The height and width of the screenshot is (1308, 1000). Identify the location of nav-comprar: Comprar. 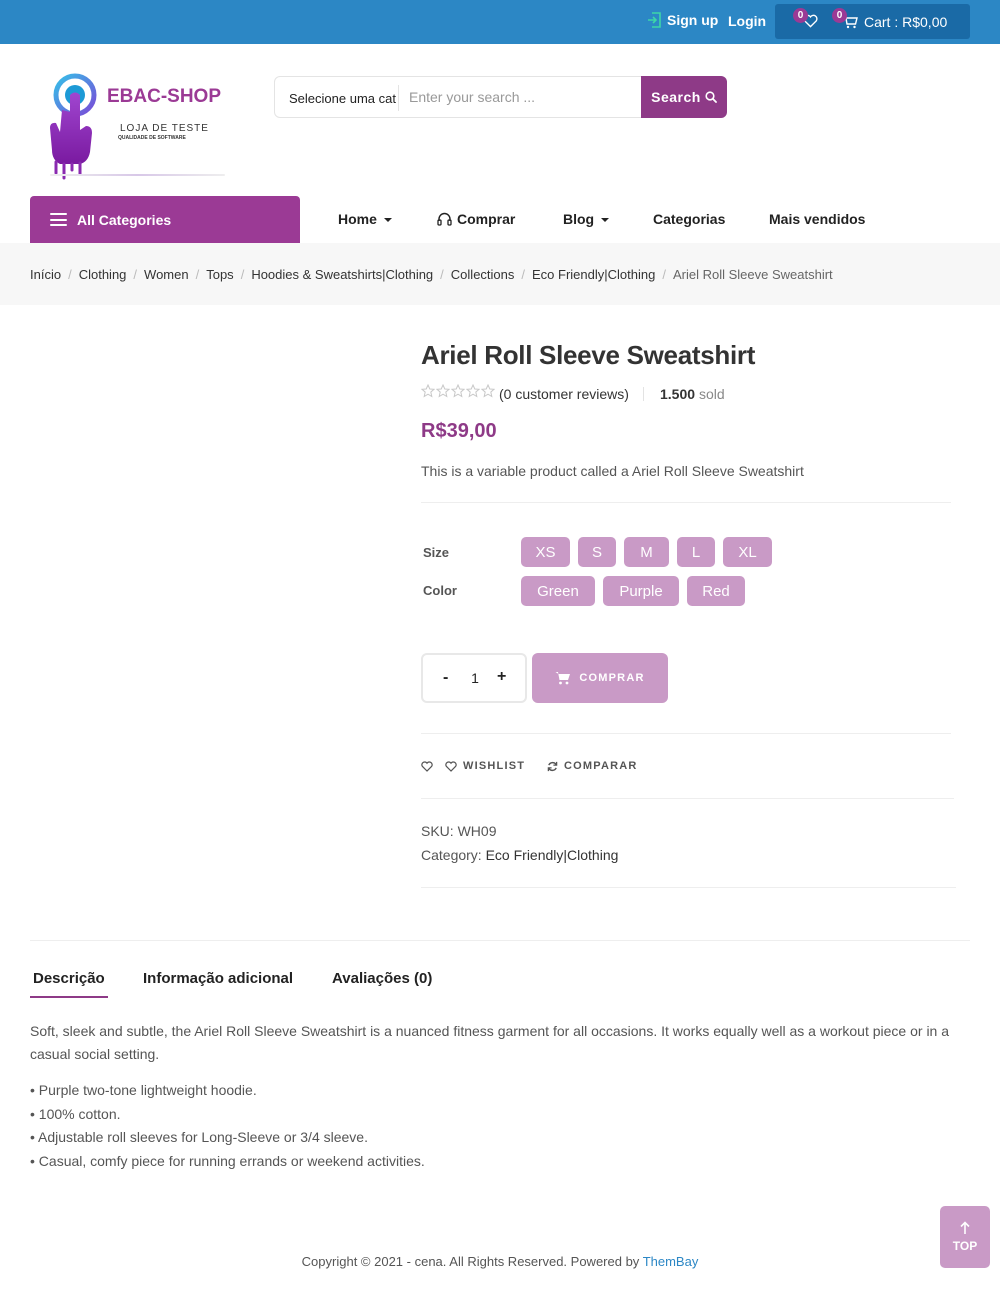
(476, 219).